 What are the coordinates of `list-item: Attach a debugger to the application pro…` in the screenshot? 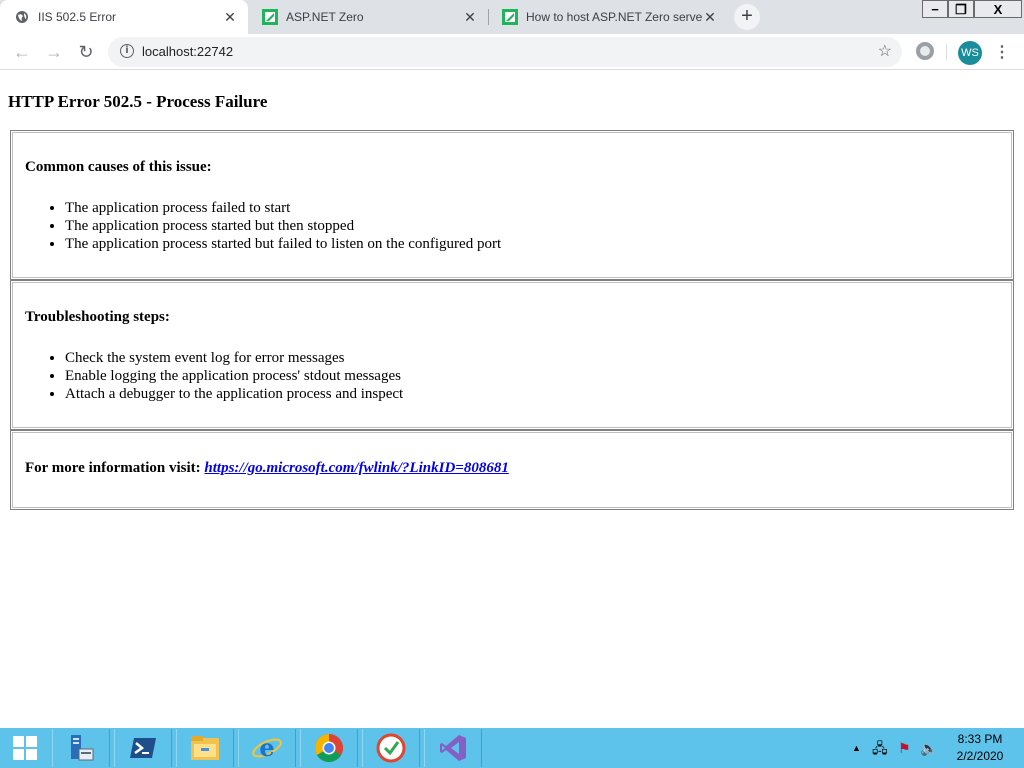 It's located at (234, 394).